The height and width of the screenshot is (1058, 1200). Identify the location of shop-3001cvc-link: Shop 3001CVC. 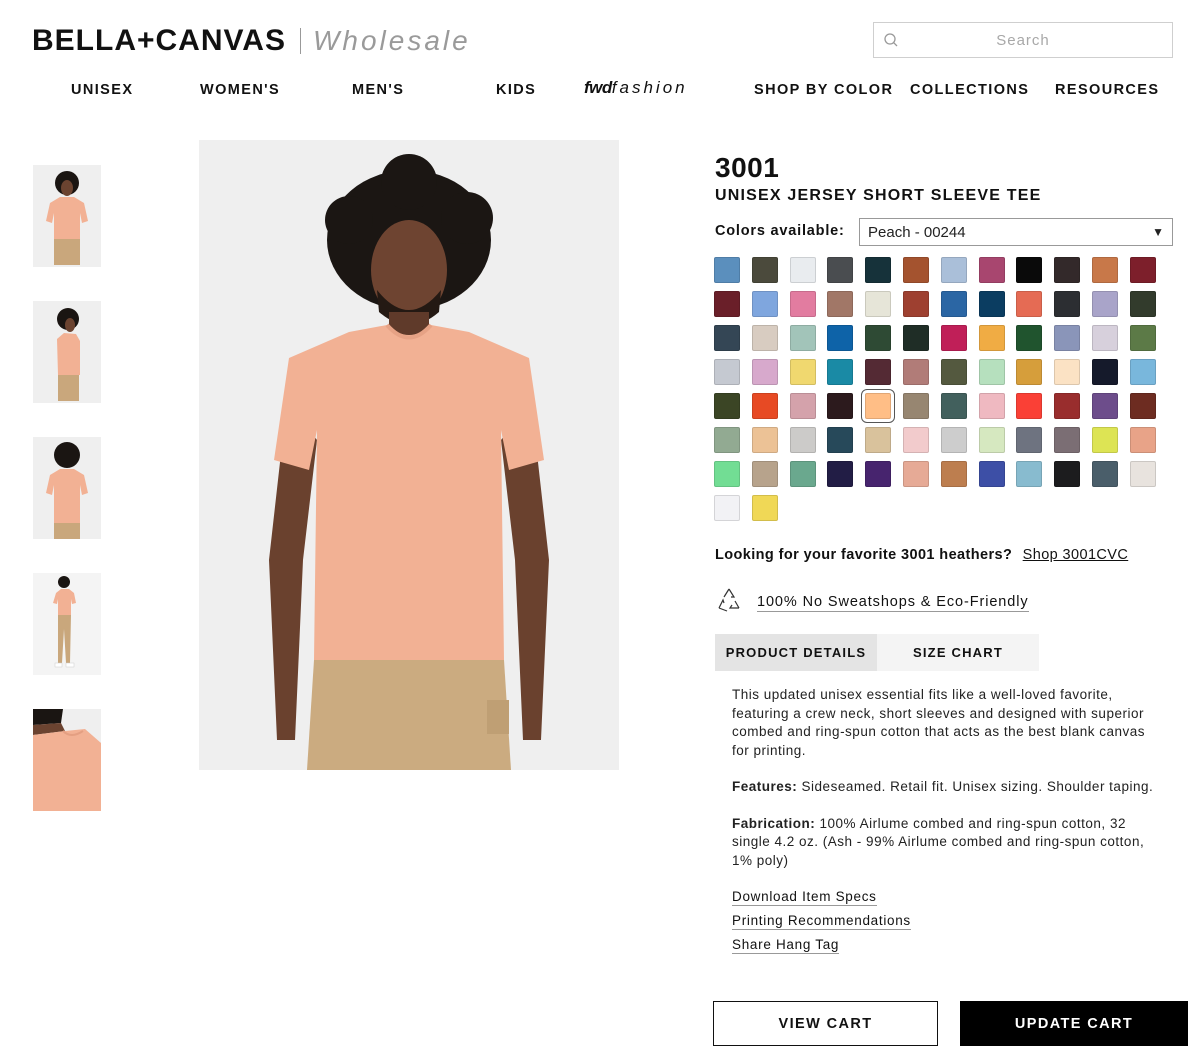
(1076, 555).